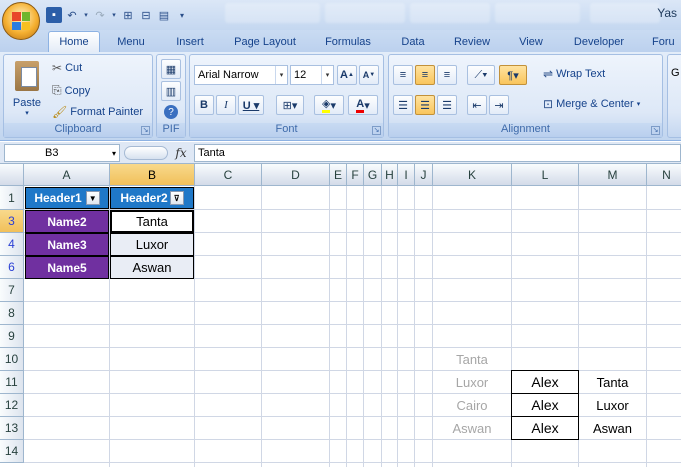 The height and width of the screenshot is (467, 681). Describe the element at coordinates (152, 244) in the screenshot. I see `table-cell-value: Luxor` at that location.